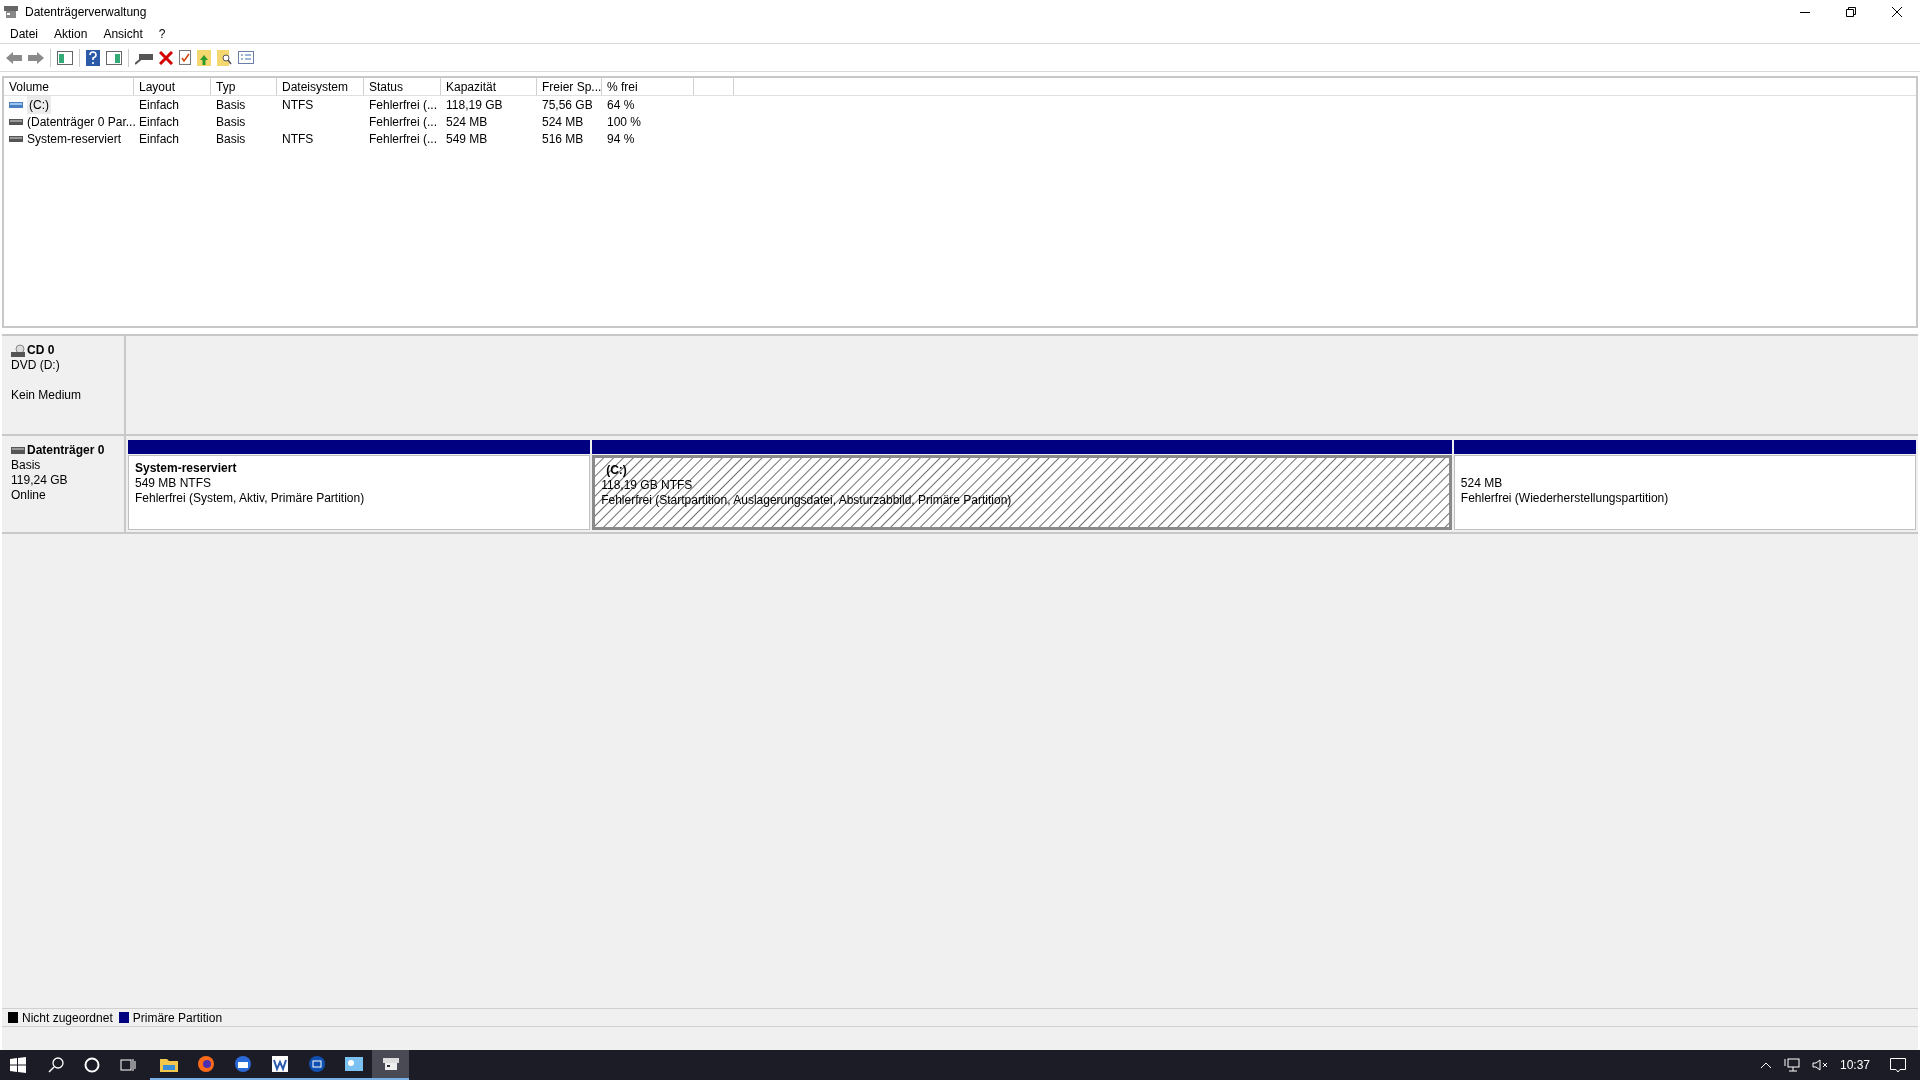 This screenshot has height=1080, width=1920. I want to click on column-header: % frei, so click(648, 86).